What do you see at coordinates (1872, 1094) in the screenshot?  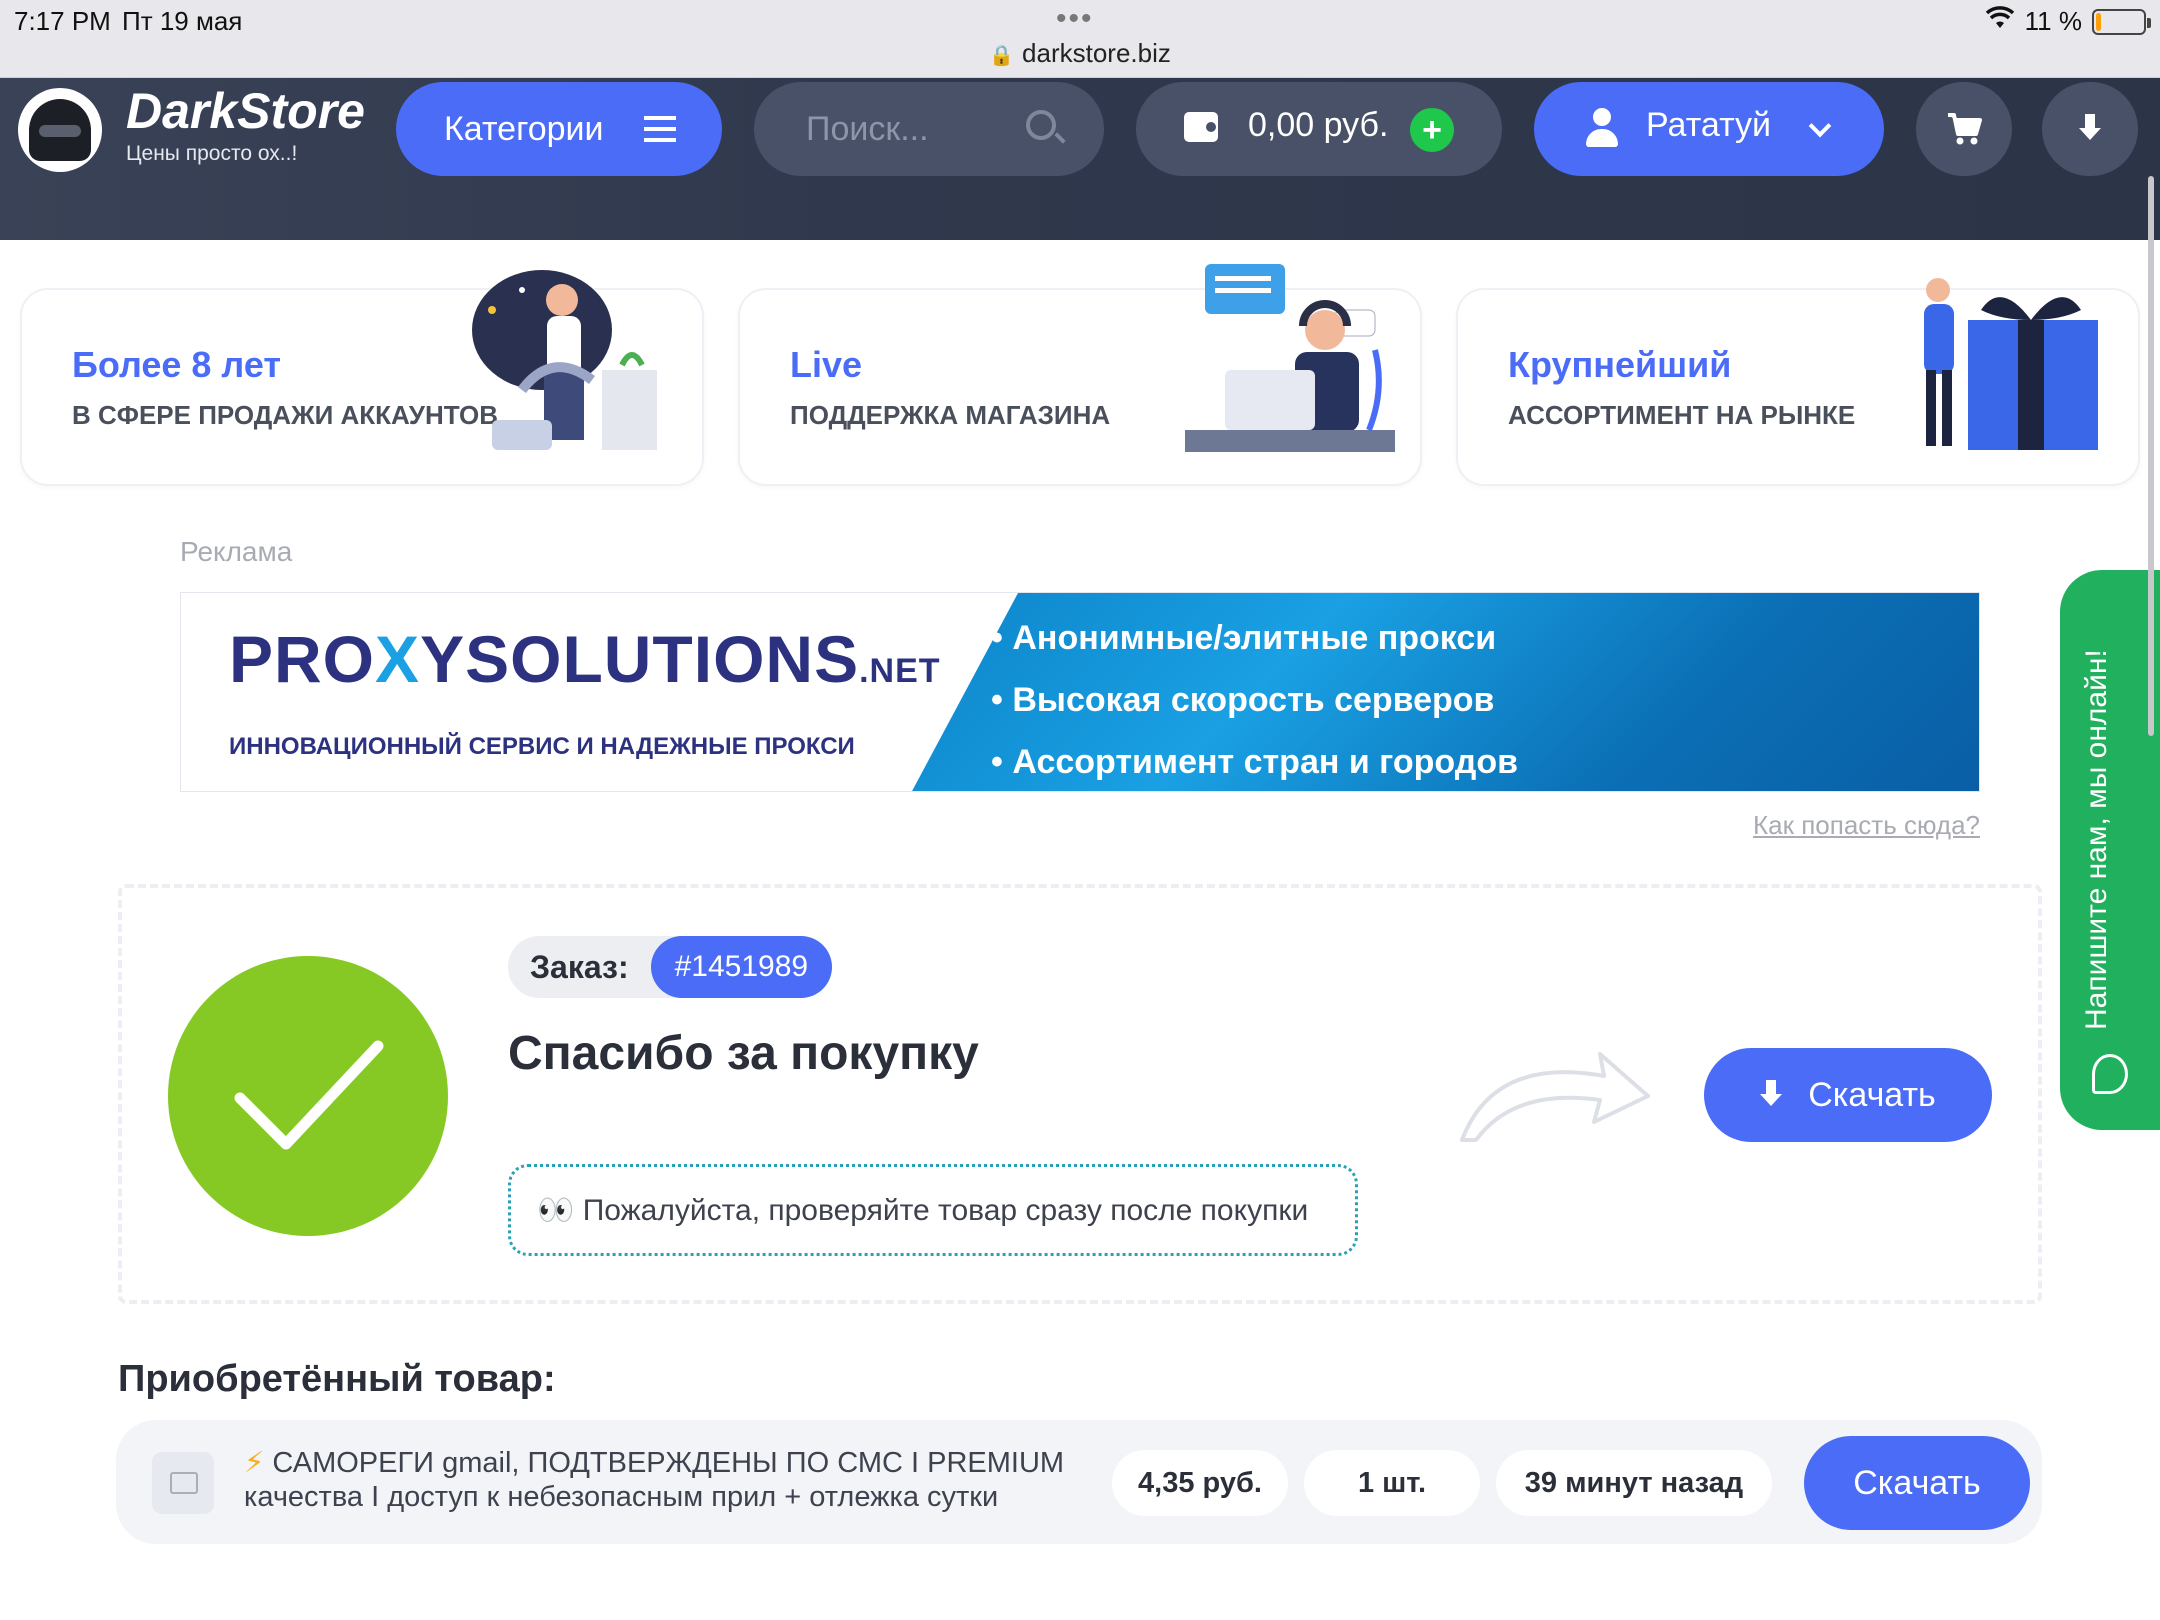 I see `download-label: Скачать` at bounding box center [1872, 1094].